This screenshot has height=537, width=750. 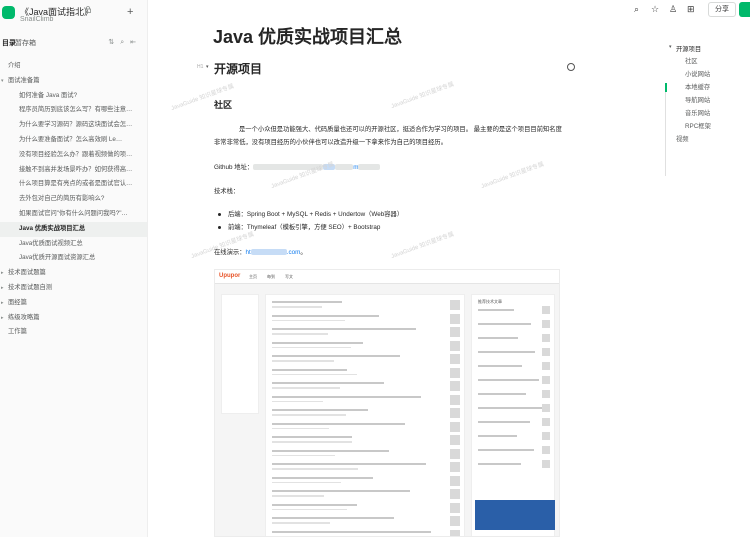 What do you see at coordinates (9, 43) in the screenshot?
I see `tab-catalog: 目录` at bounding box center [9, 43].